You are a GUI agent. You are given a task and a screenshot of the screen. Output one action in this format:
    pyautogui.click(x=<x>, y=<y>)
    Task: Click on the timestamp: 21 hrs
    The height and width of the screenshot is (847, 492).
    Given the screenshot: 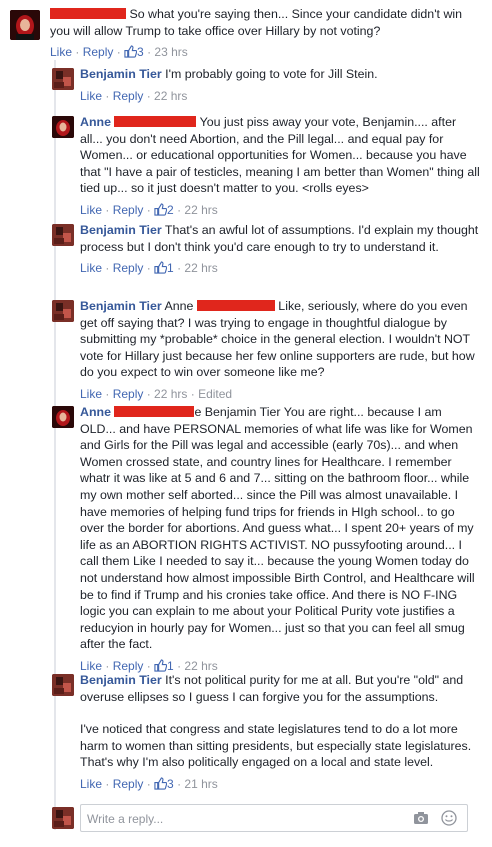 What is the action you would take?
    pyautogui.click(x=200, y=784)
    